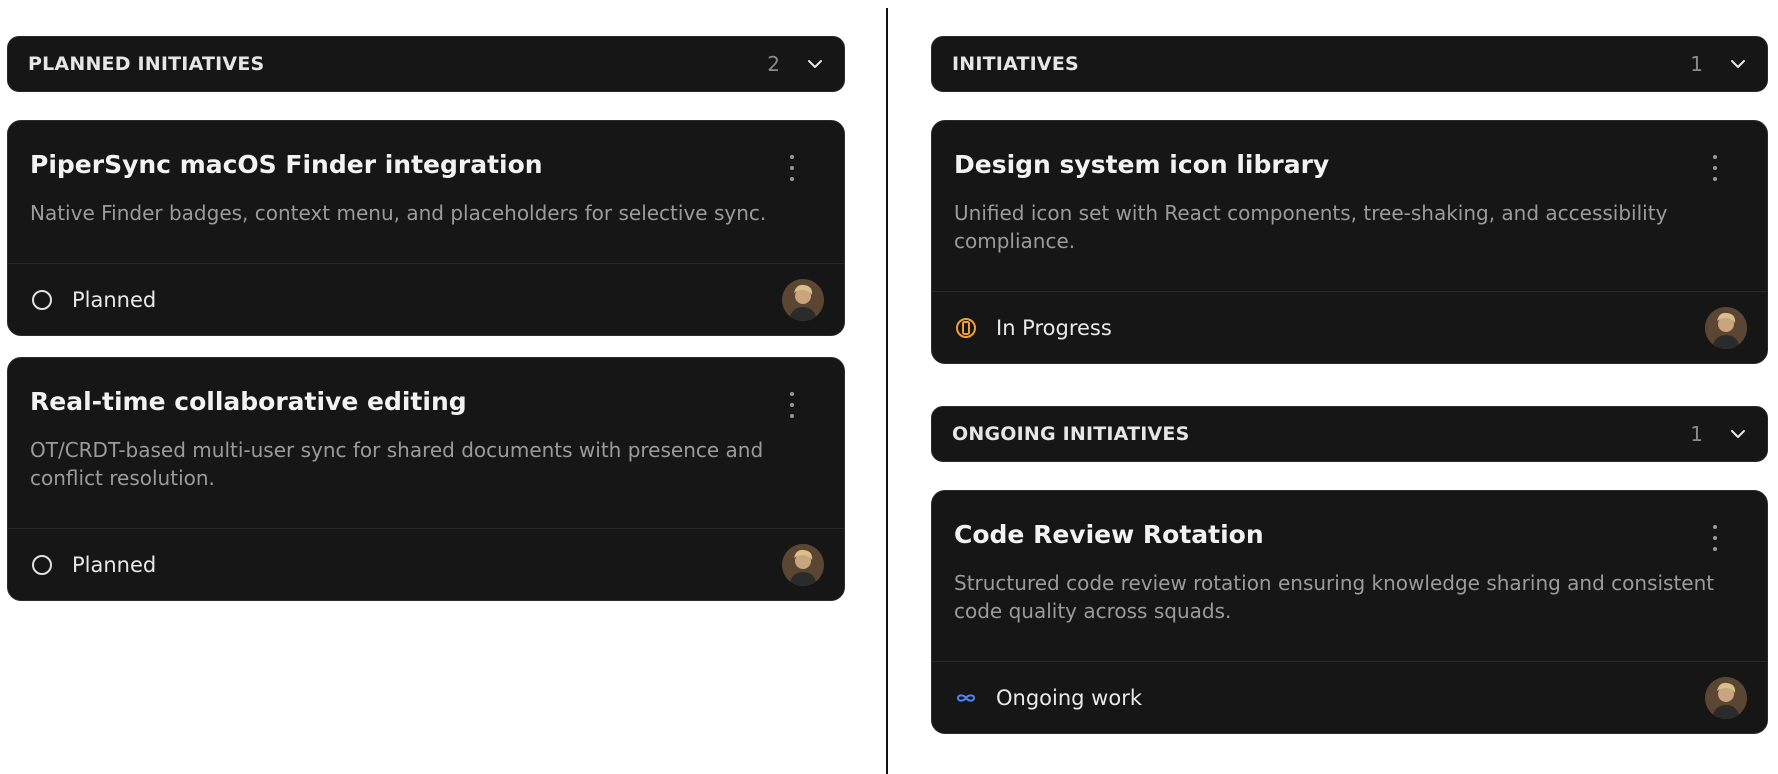  I want to click on status-label: Ongoing work, so click(1350, 698).